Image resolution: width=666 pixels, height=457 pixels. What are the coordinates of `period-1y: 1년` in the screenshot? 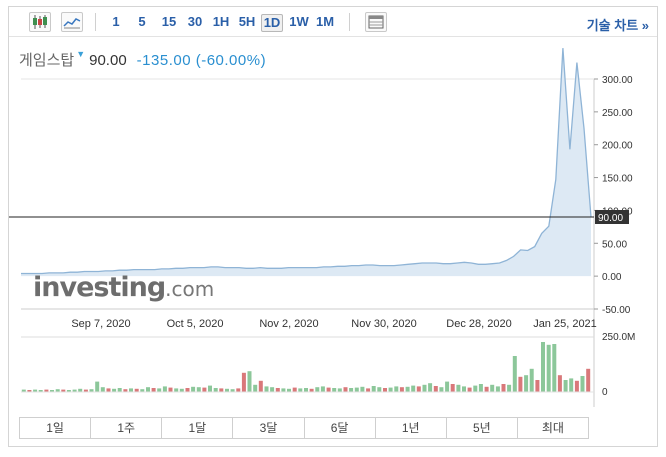 It's located at (411, 428).